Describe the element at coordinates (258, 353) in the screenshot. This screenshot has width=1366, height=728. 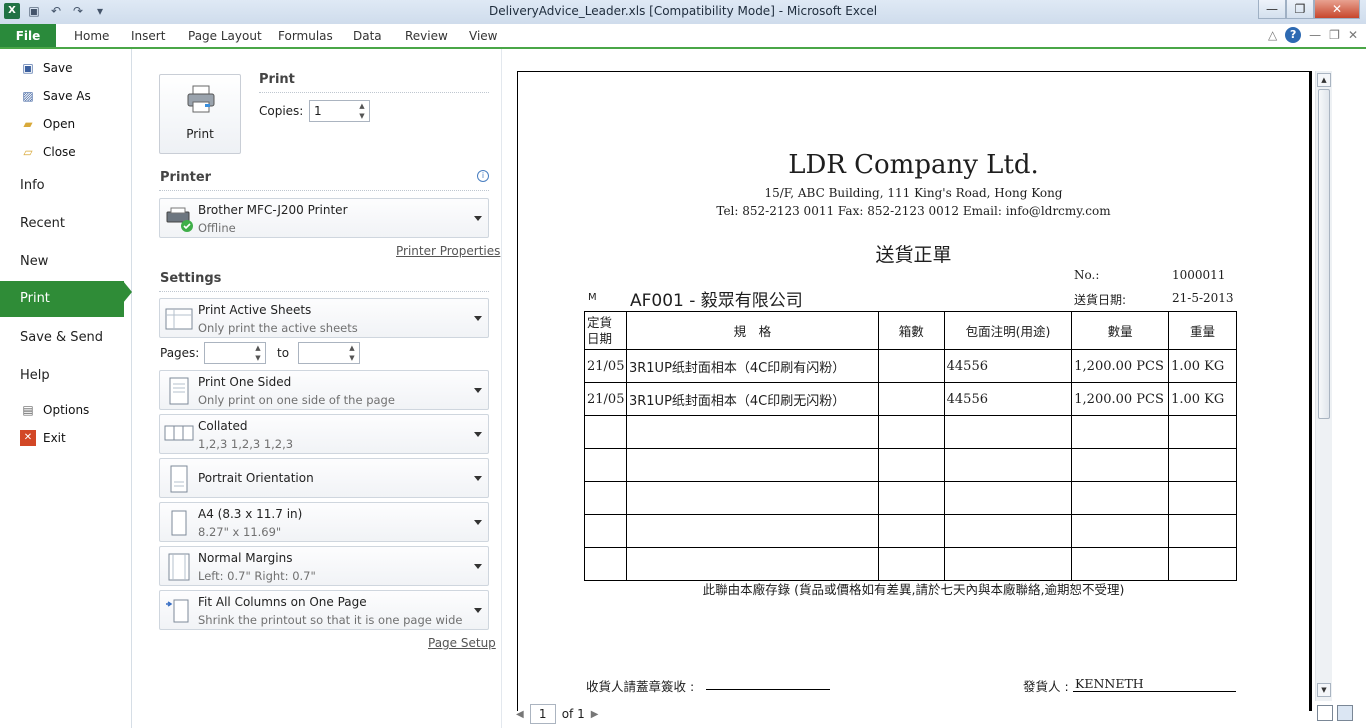
I see `pages-from-spinner: ▲ ▼` at that location.